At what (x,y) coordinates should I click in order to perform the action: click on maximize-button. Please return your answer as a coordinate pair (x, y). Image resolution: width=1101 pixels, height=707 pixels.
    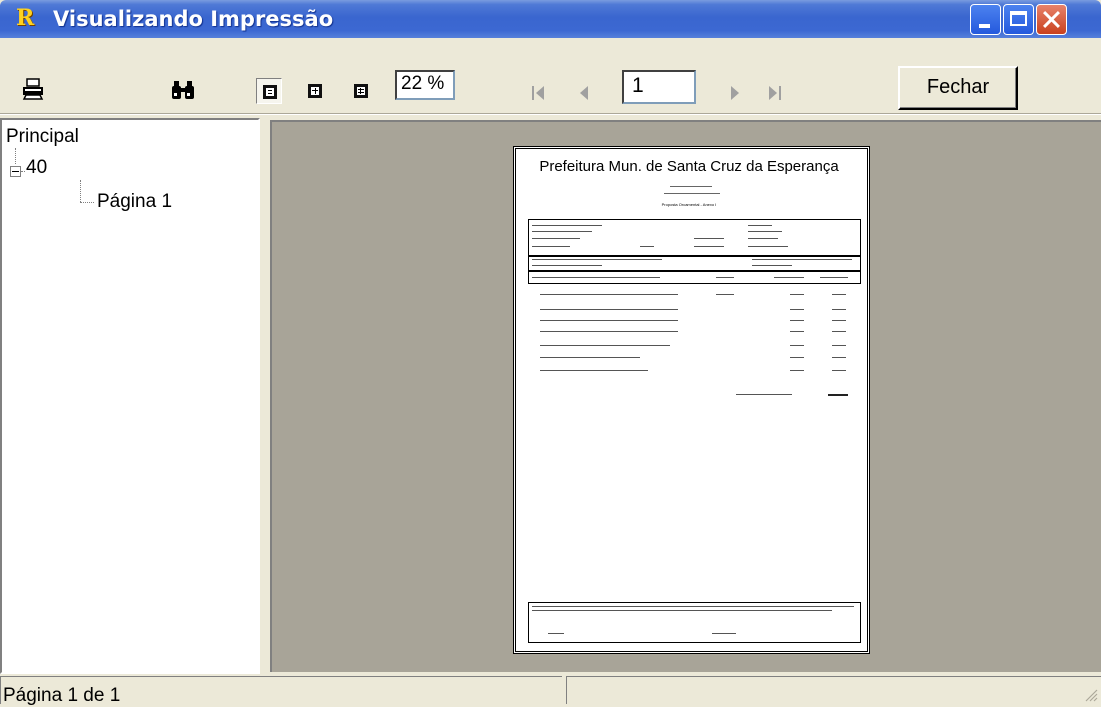
    Looking at the image, I should click on (1018, 19).